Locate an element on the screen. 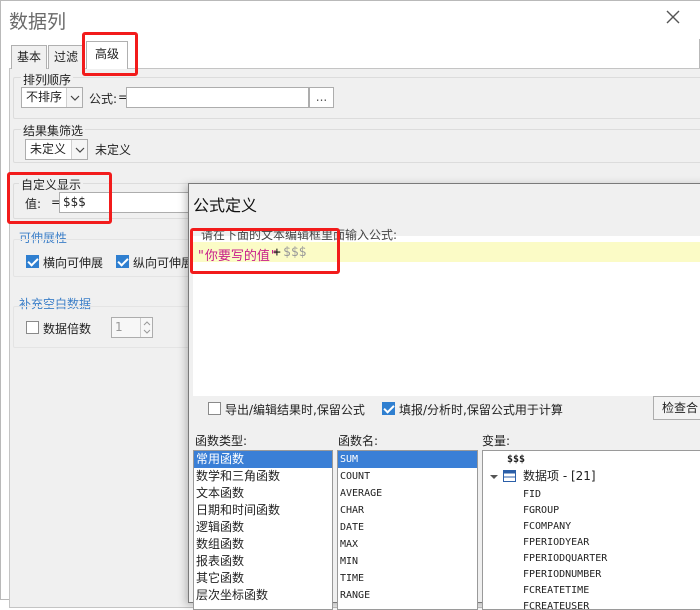 The image size is (700, 610). export-keep-formula-checkbox is located at coordinates (214, 408).